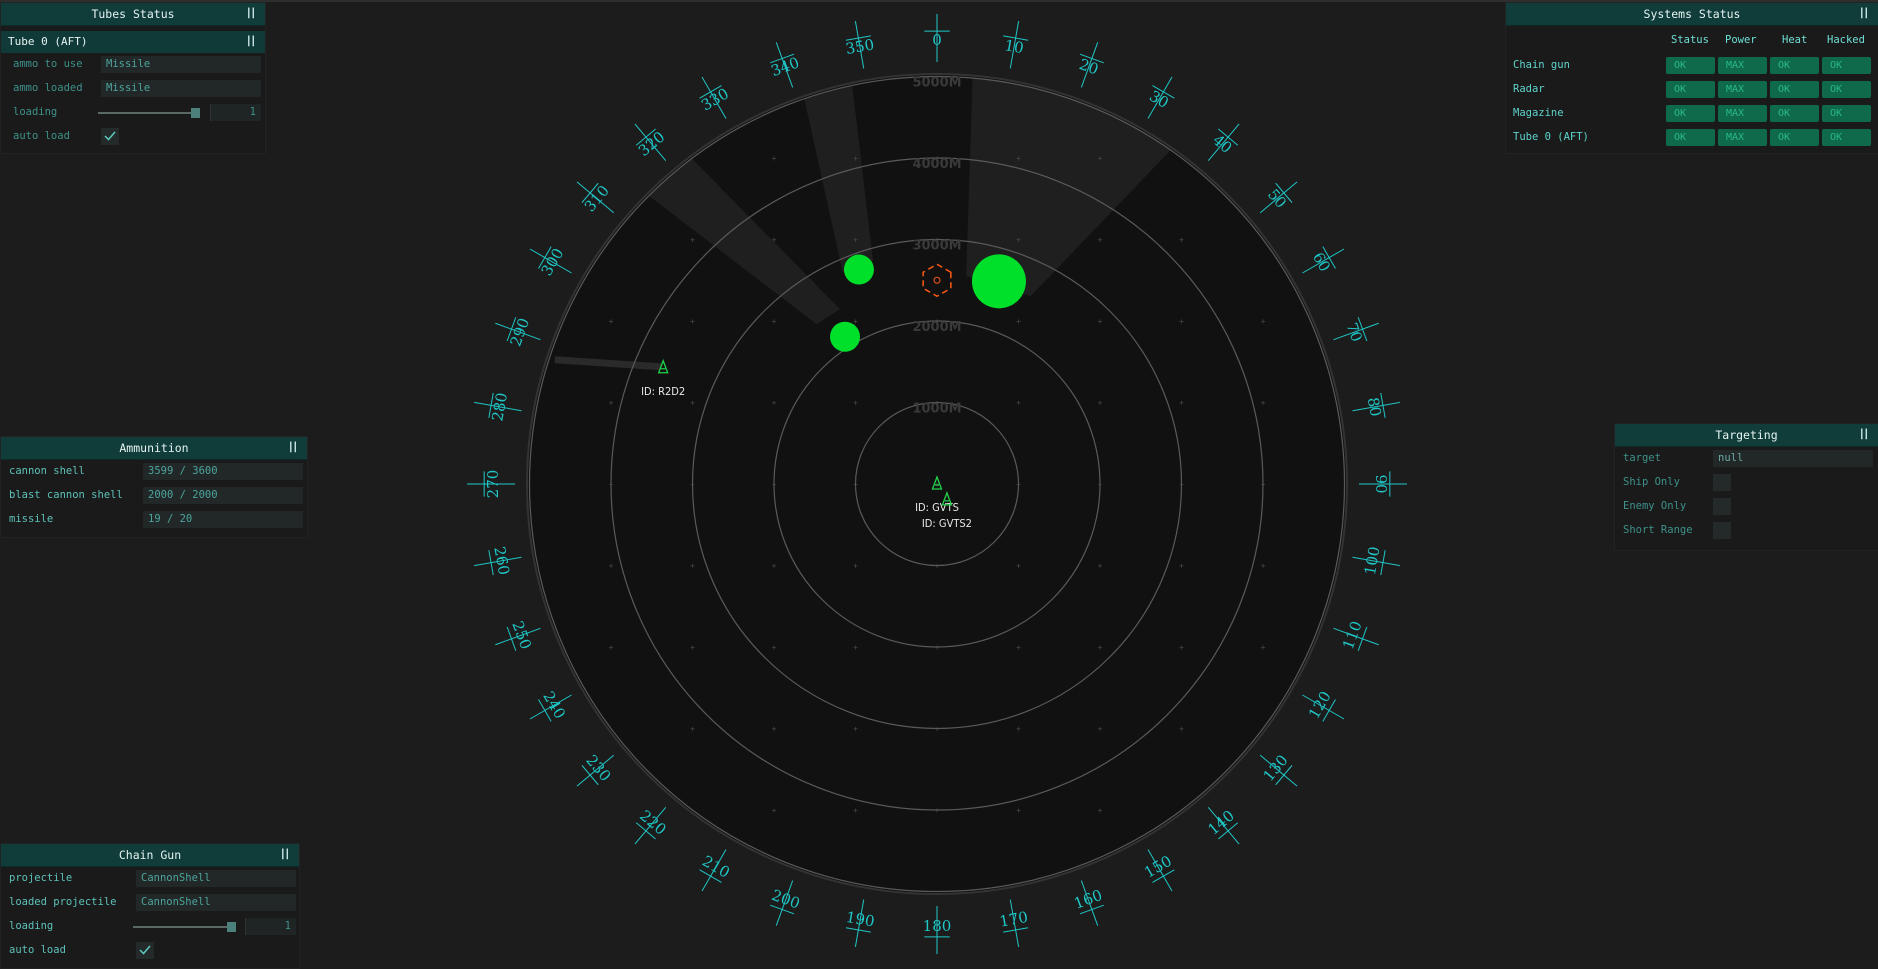 The height and width of the screenshot is (969, 1878). I want to click on ammo-label: blast cannon shell, so click(66, 495).